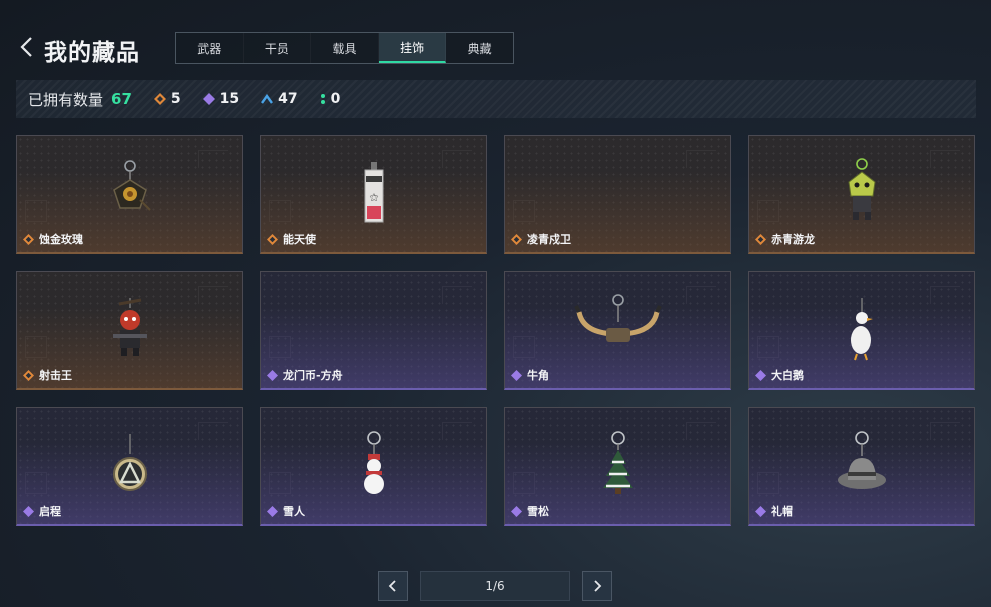 This screenshot has height=607, width=991. What do you see at coordinates (322, 99) in the screenshot?
I see `green-rarity-icon` at bounding box center [322, 99].